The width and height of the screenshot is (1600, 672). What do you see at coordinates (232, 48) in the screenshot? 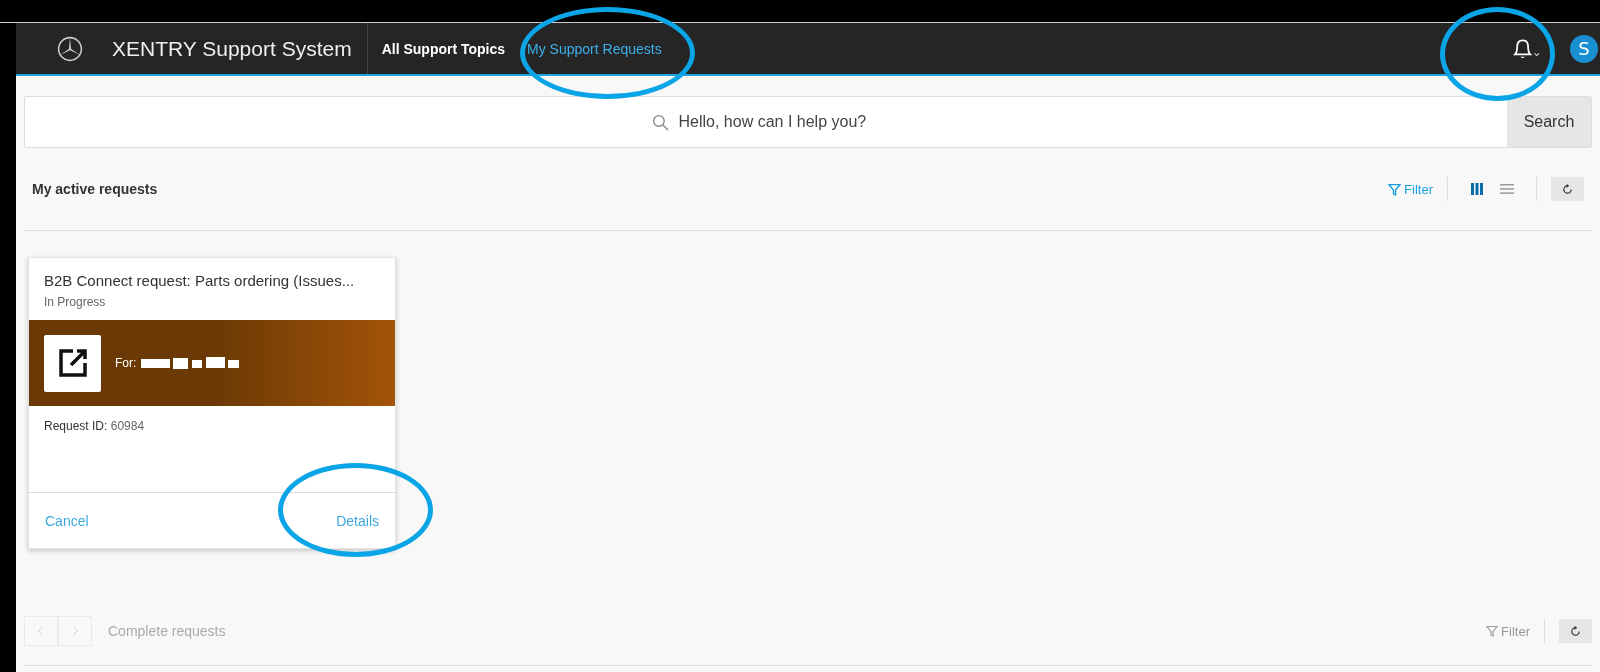
I see `app-title: XENTRY Support System` at bounding box center [232, 48].